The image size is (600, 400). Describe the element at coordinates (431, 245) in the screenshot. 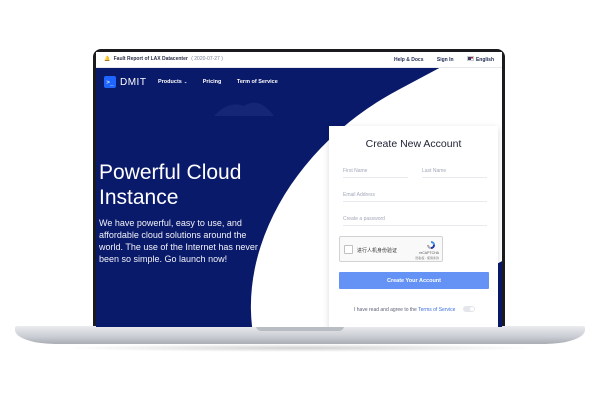

I see `recaptcha-icon` at that location.